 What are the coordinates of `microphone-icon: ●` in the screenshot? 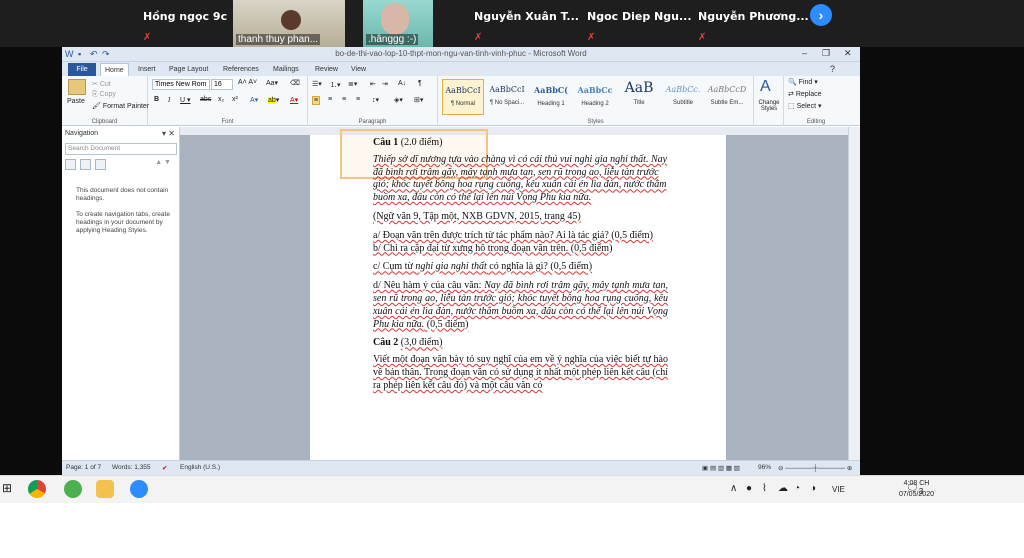 It's located at (749, 488).